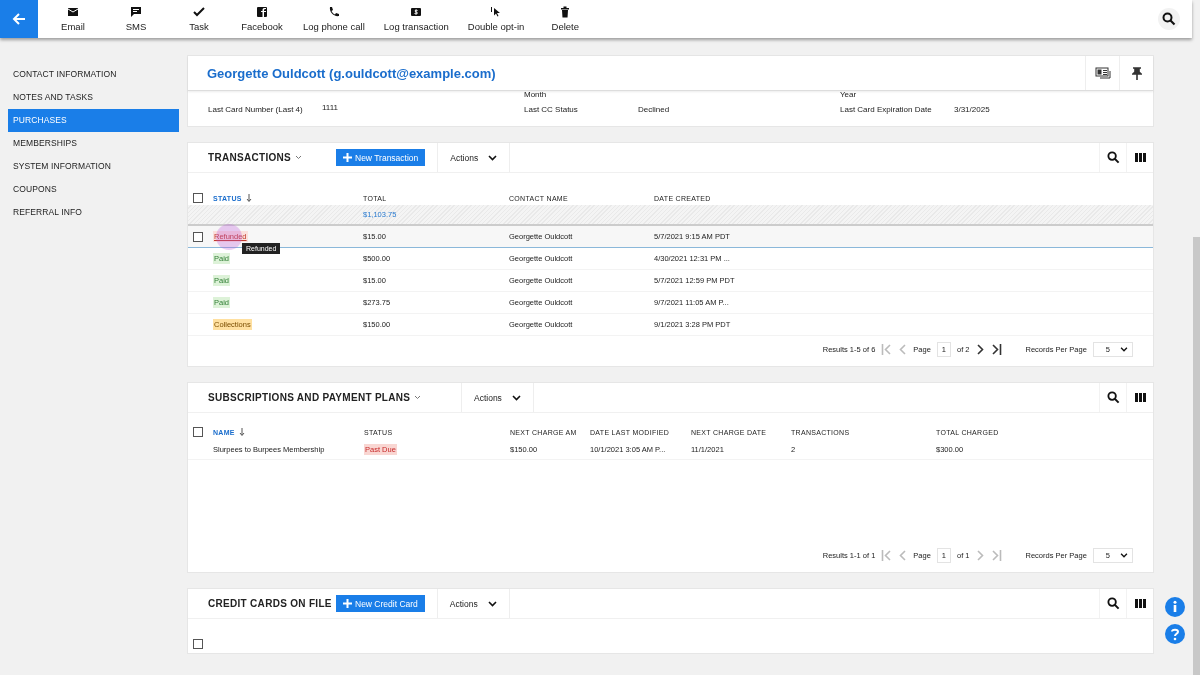 The width and height of the screenshot is (1200, 675). Describe the element at coordinates (380, 603) in the screenshot. I see `new-credit-card-button: New Credit Card` at that location.